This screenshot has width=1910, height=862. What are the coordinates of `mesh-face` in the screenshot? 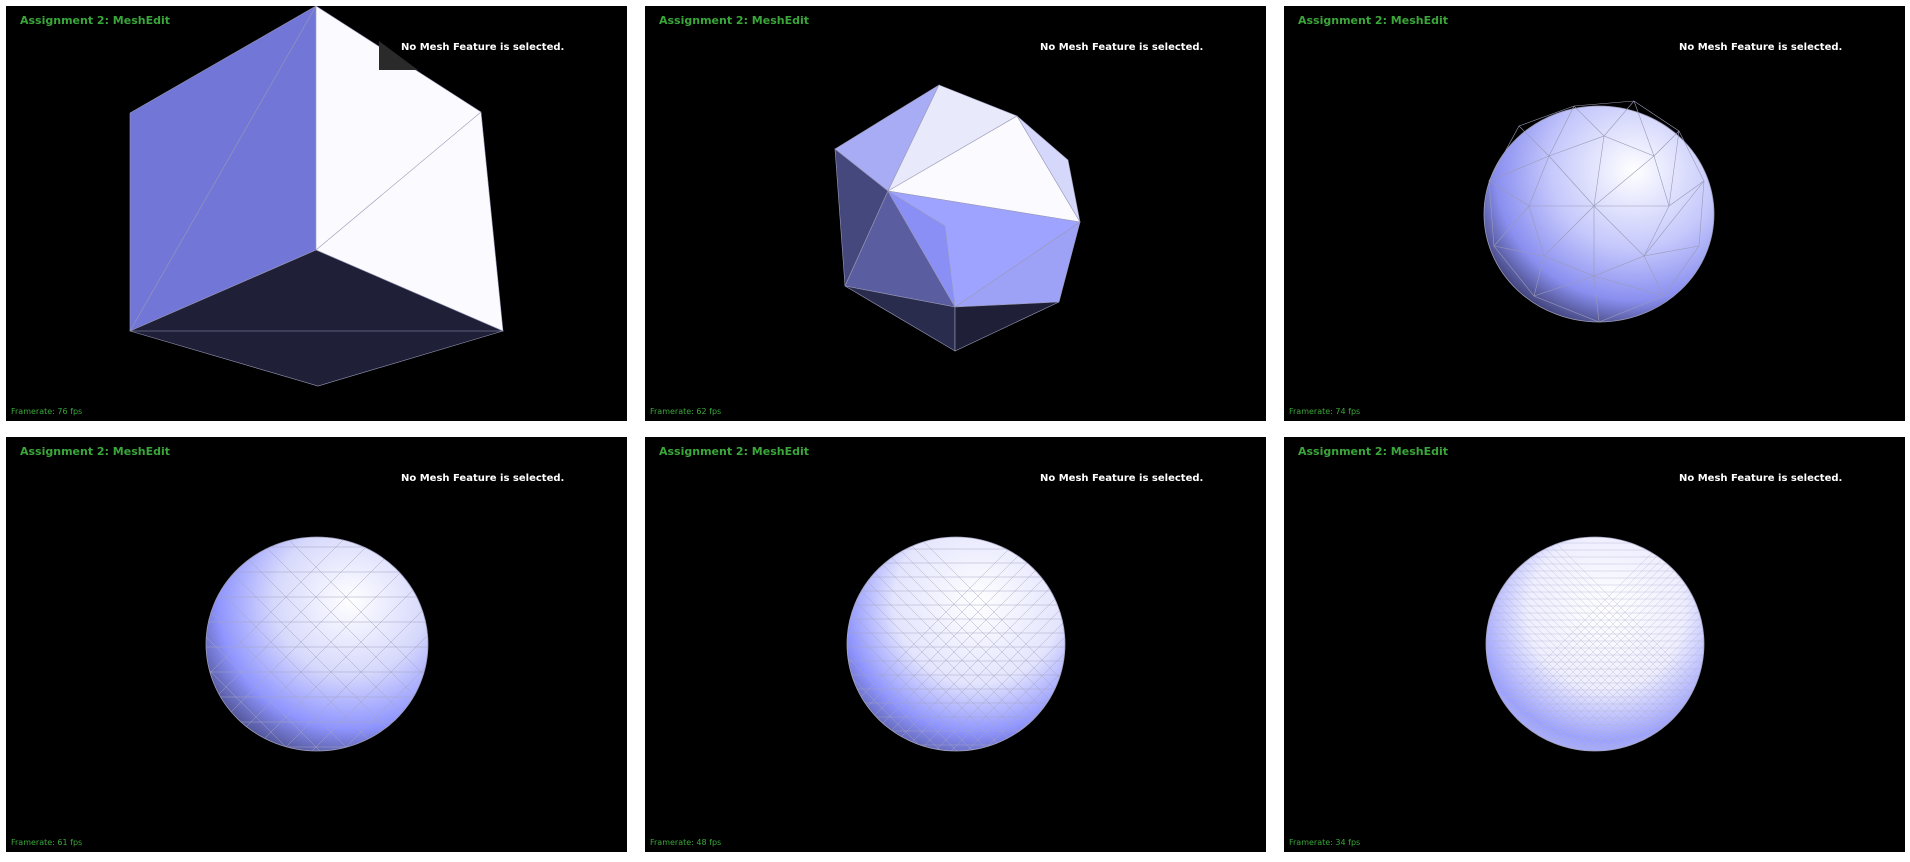 It's located at (1007, 326).